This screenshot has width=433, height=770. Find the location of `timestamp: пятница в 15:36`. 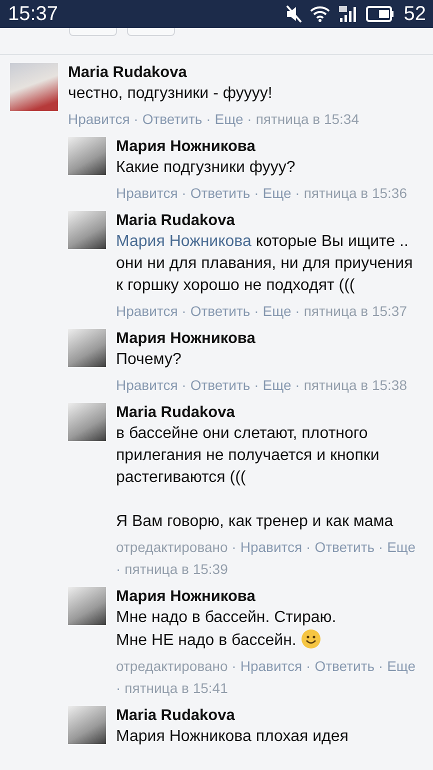

timestamp: пятница в 15:36 is located at coordinates (355, 193).